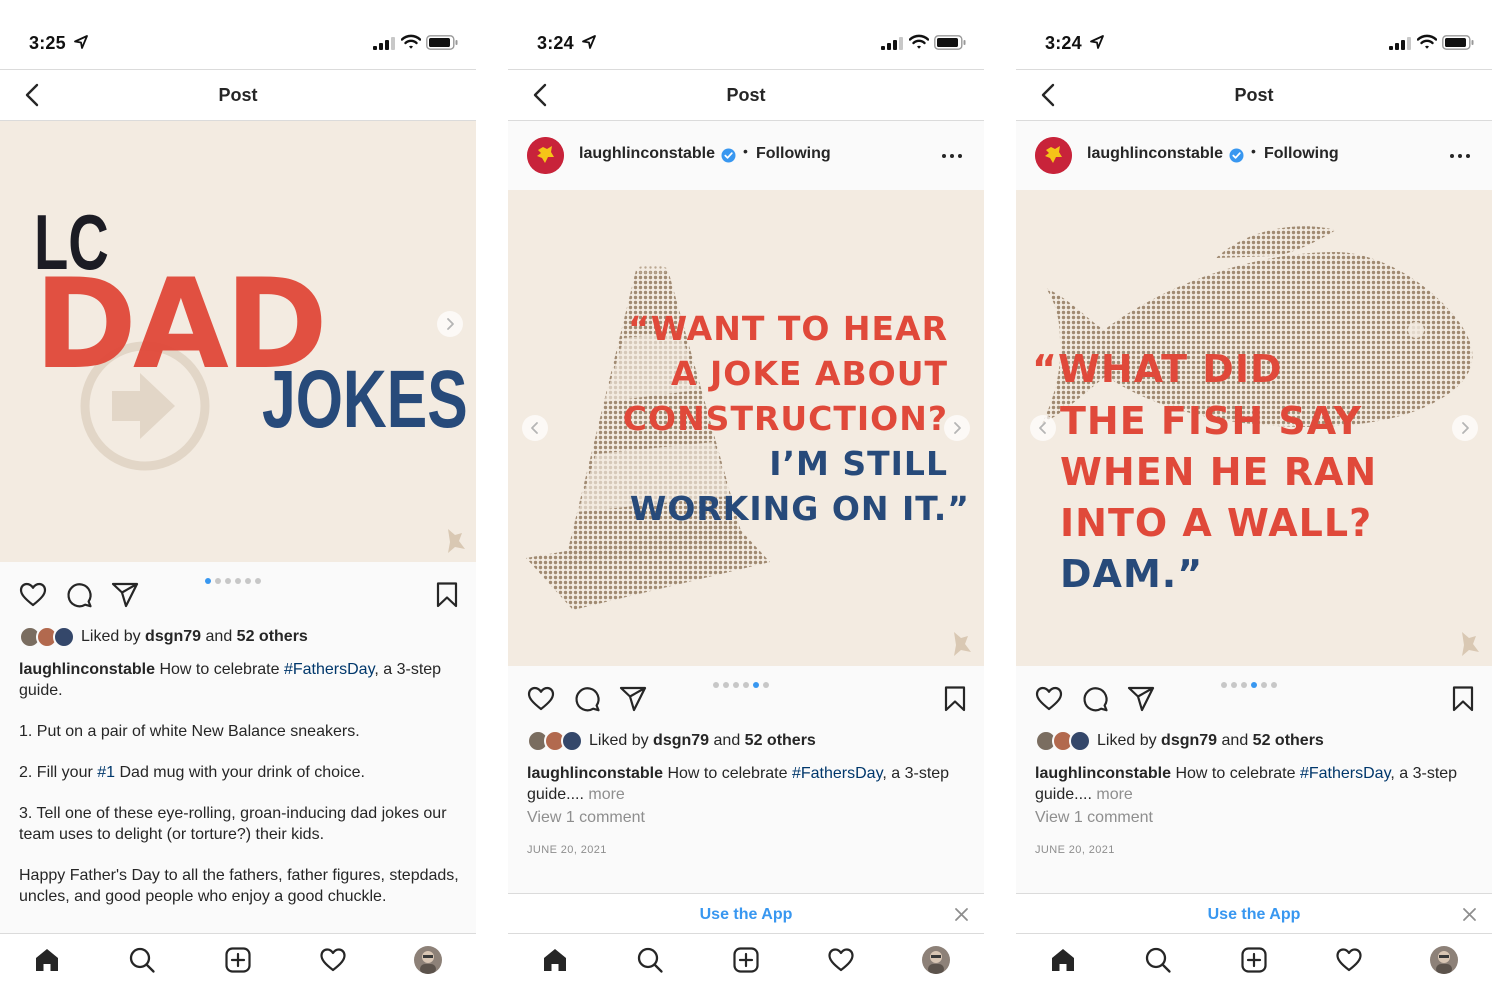  What do you see at coordinates (557, 741) in the screenshot?
I see `liker-avatars` at bounding box center [557, 741].